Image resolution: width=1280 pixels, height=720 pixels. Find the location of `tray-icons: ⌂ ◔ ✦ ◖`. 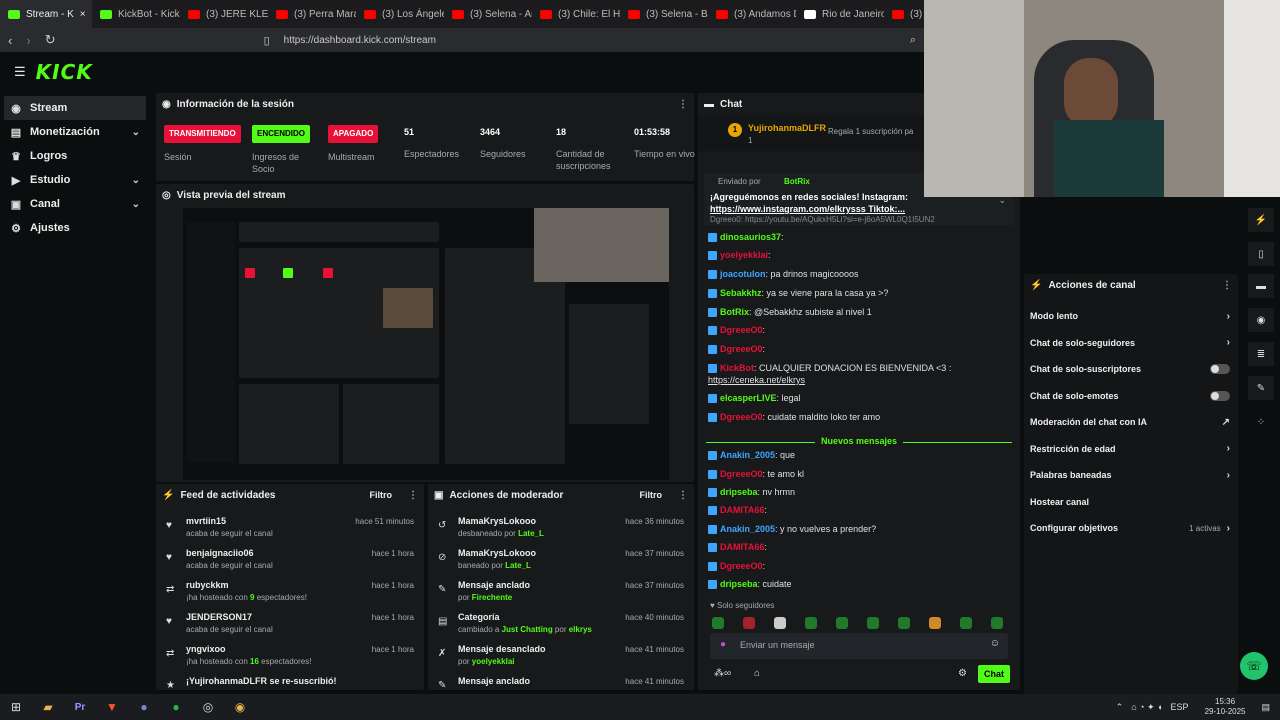

tray-icons: ⌂ ◔ ✦ ◖ is located at coordinates (1146, 707).